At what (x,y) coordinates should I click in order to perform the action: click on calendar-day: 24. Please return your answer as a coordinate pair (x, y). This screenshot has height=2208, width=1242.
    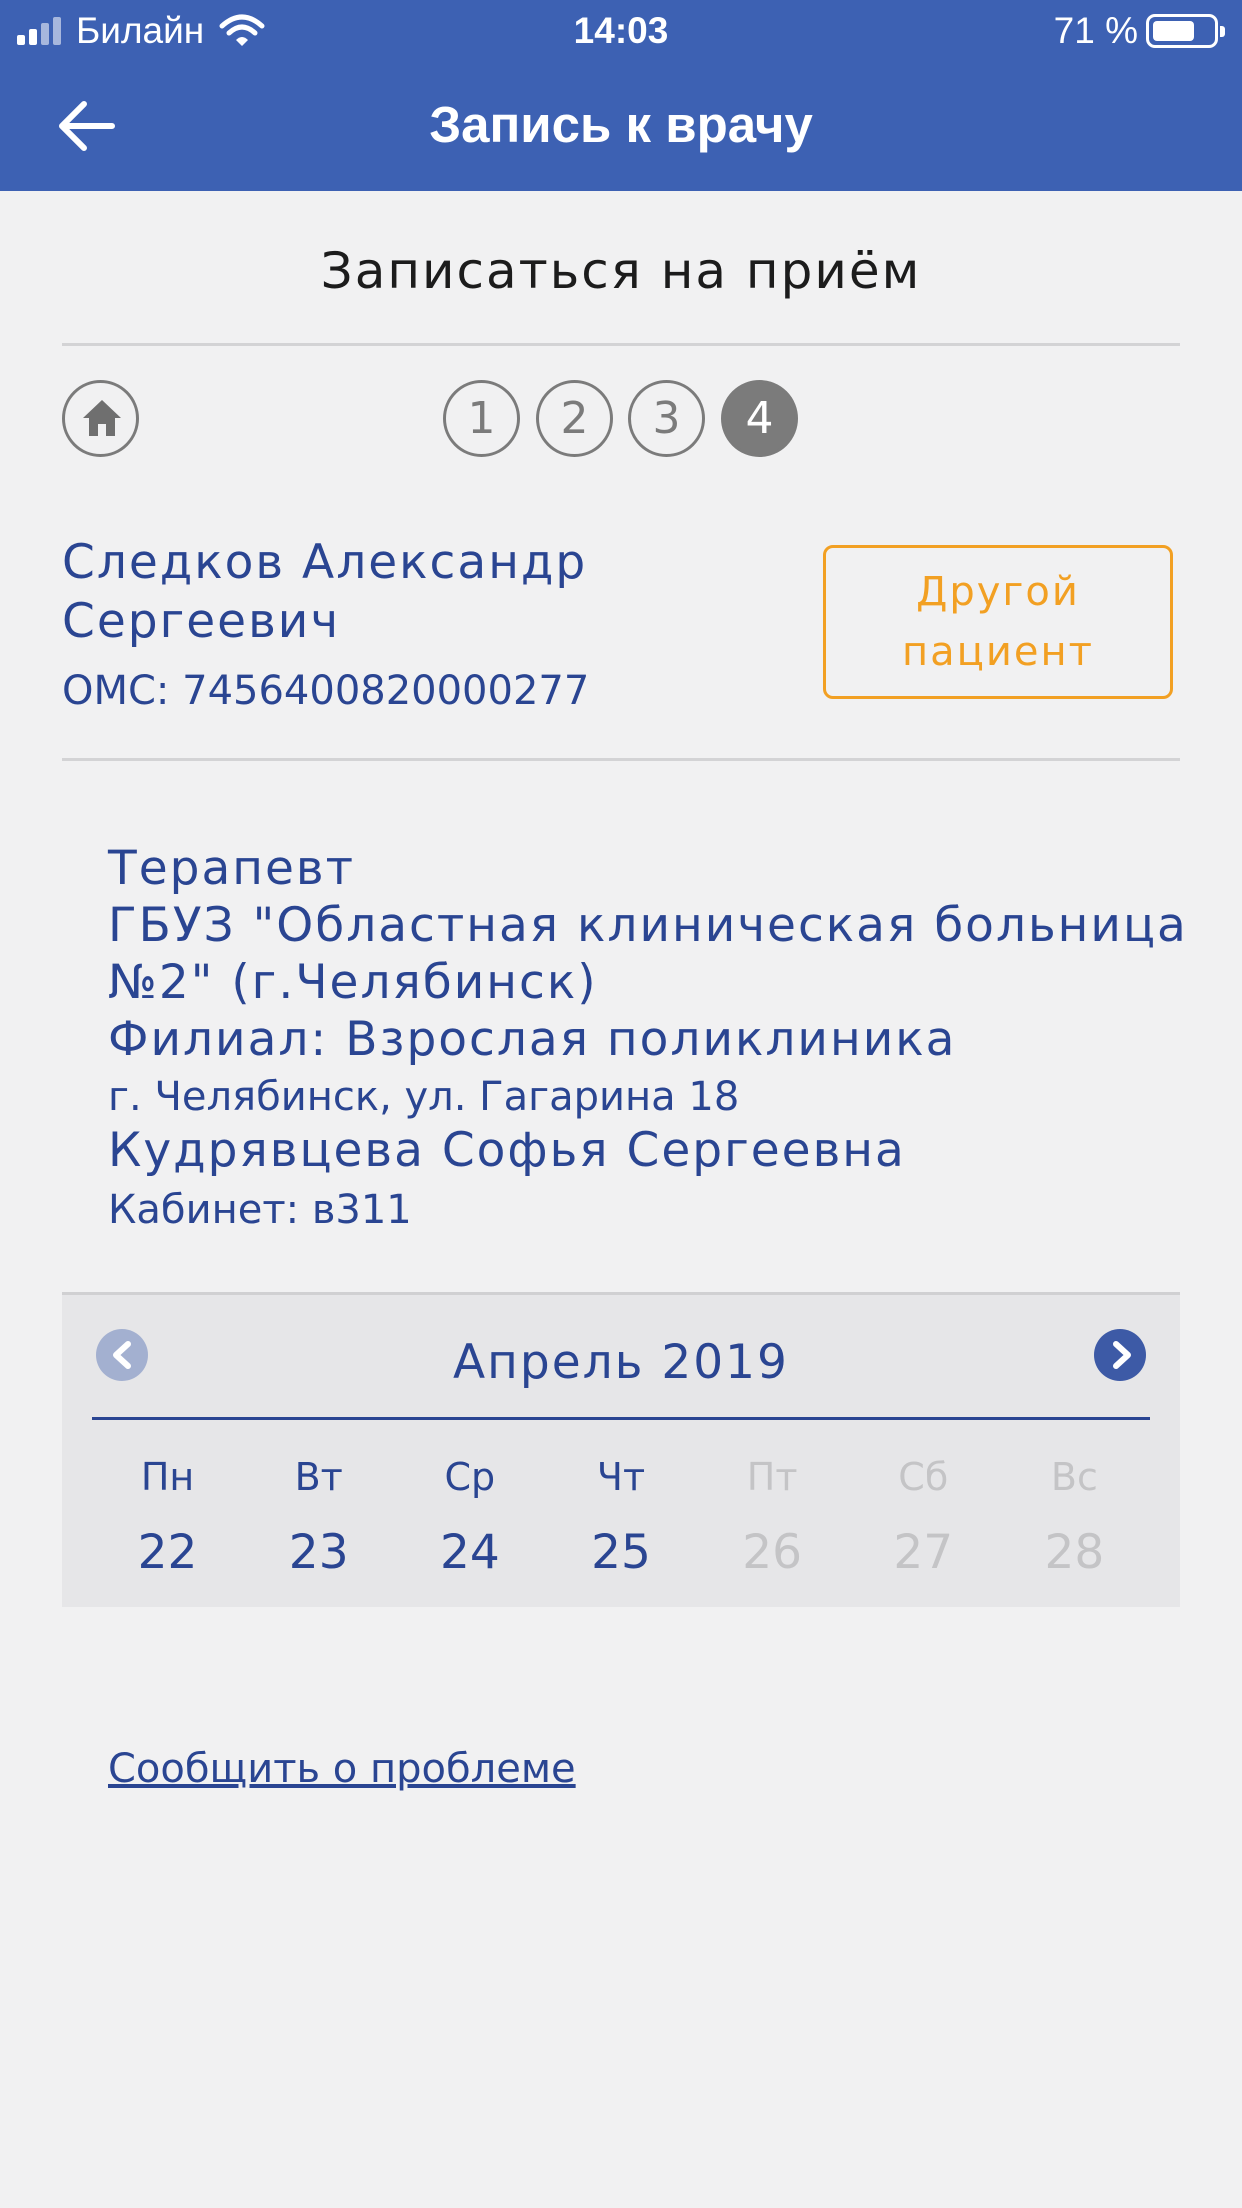
    Looking at the image, I should click on (469, 1552).